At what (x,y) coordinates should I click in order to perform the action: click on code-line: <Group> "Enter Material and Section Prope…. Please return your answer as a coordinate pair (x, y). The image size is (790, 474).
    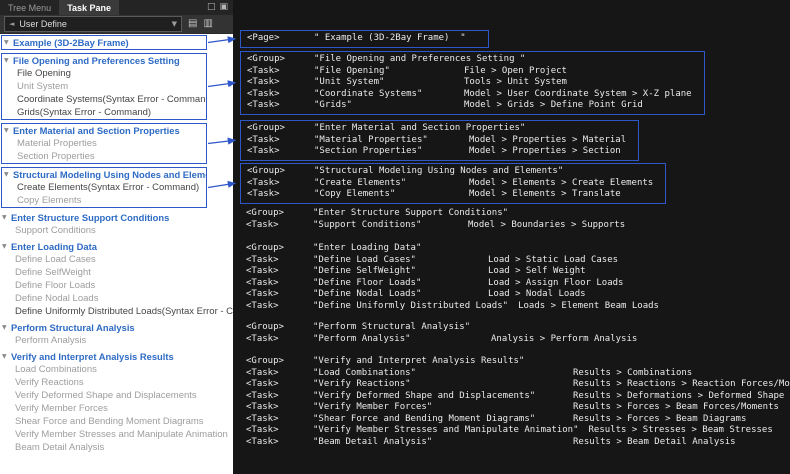
    Looking at the image, I should click on (436, 129).